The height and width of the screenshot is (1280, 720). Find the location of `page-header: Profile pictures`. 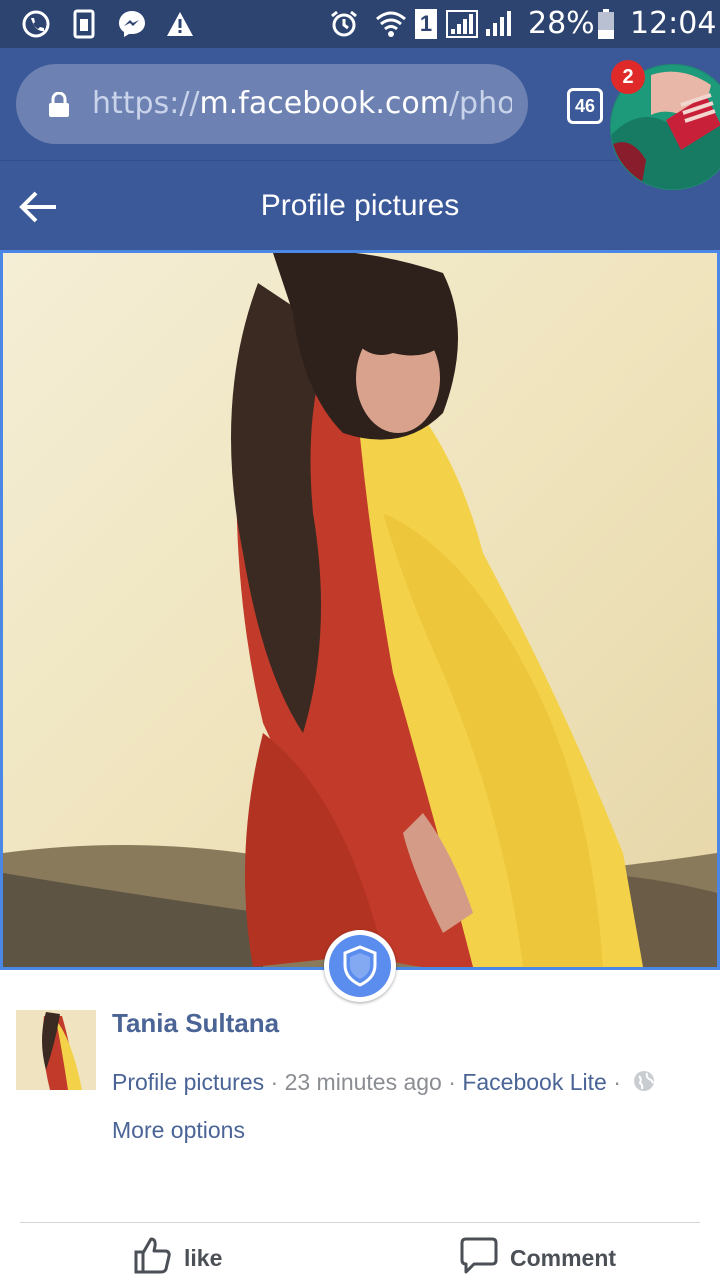

page-header: Profile pictures is located at coordinates (360, 205).